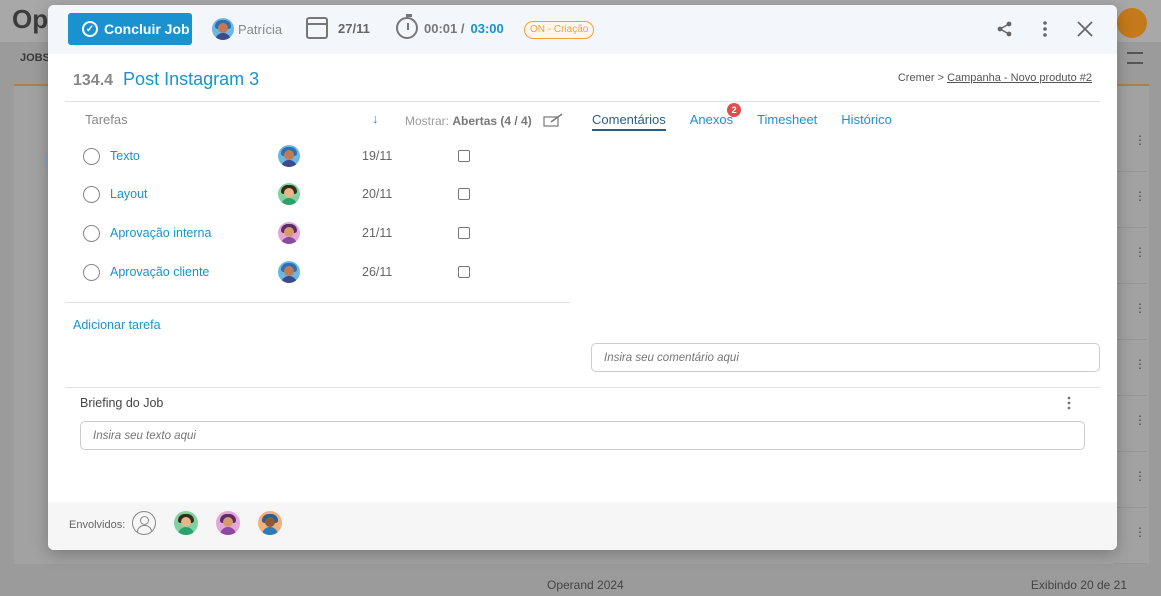 This screenshot has height=596, width=1161. I want to click on task-name: Aprovação cliente, so click(194, 272).